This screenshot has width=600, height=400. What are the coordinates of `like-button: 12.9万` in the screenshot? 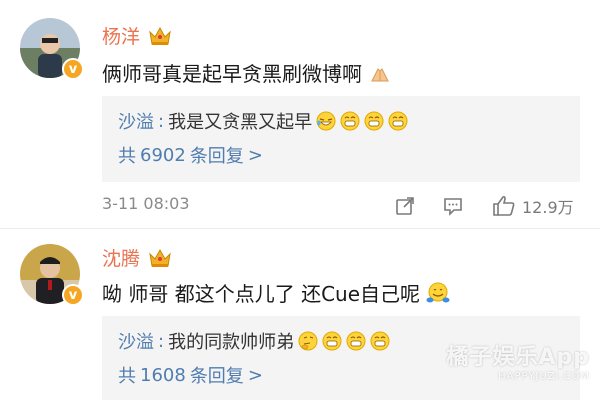 It's located at (533, 206).